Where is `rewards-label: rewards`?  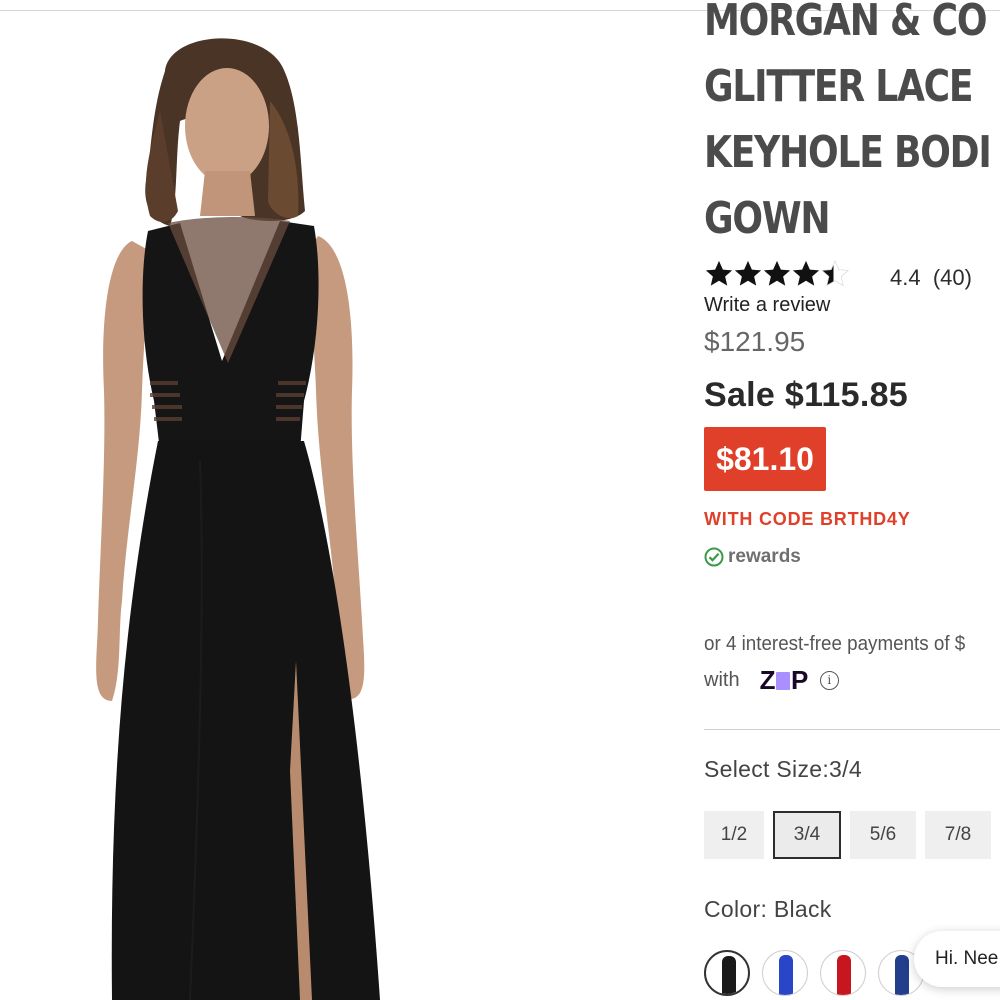
rewards-label: rewards is located at coordinates (764, 556).